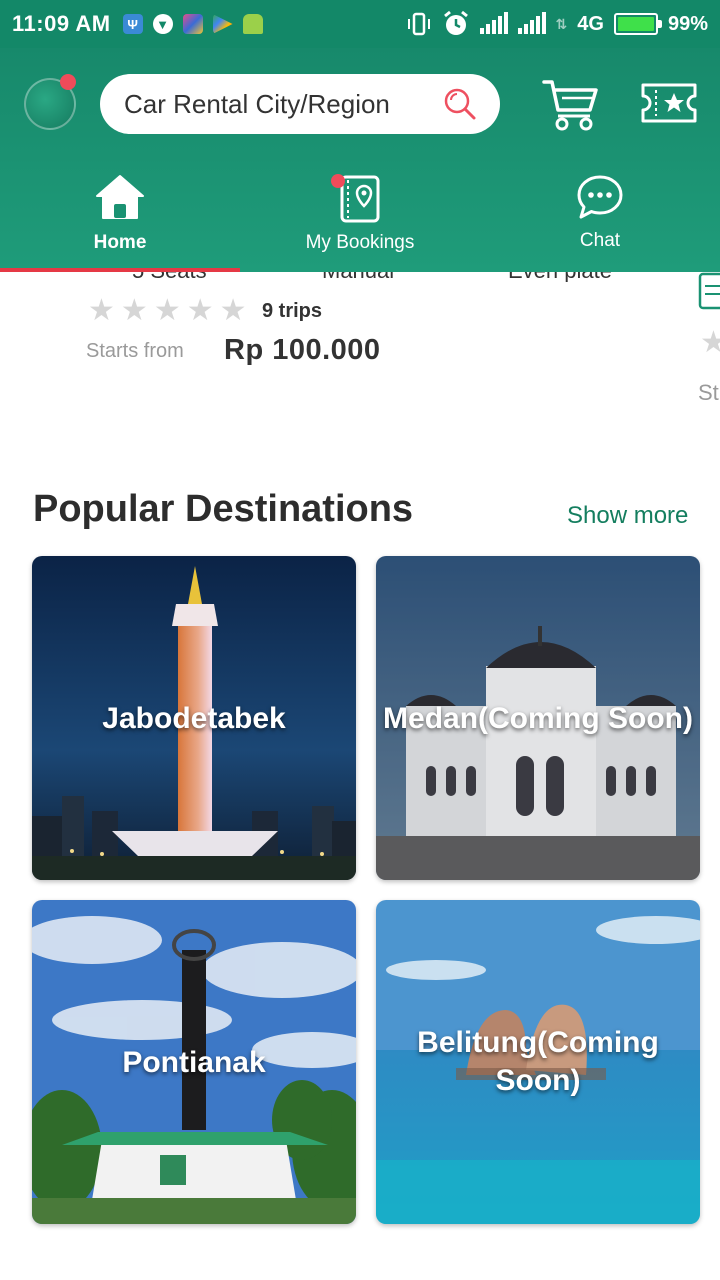  Describe the element at coordinates (669, 103) in the screenshot. I see `ticket-star-icon` at that location.